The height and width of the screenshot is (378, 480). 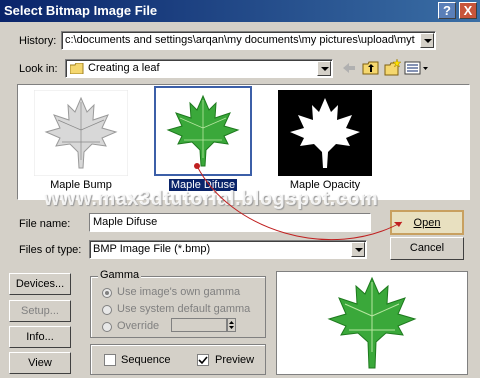 I want to click on maple-leaf-preview-image, so click(x=372, y=323).